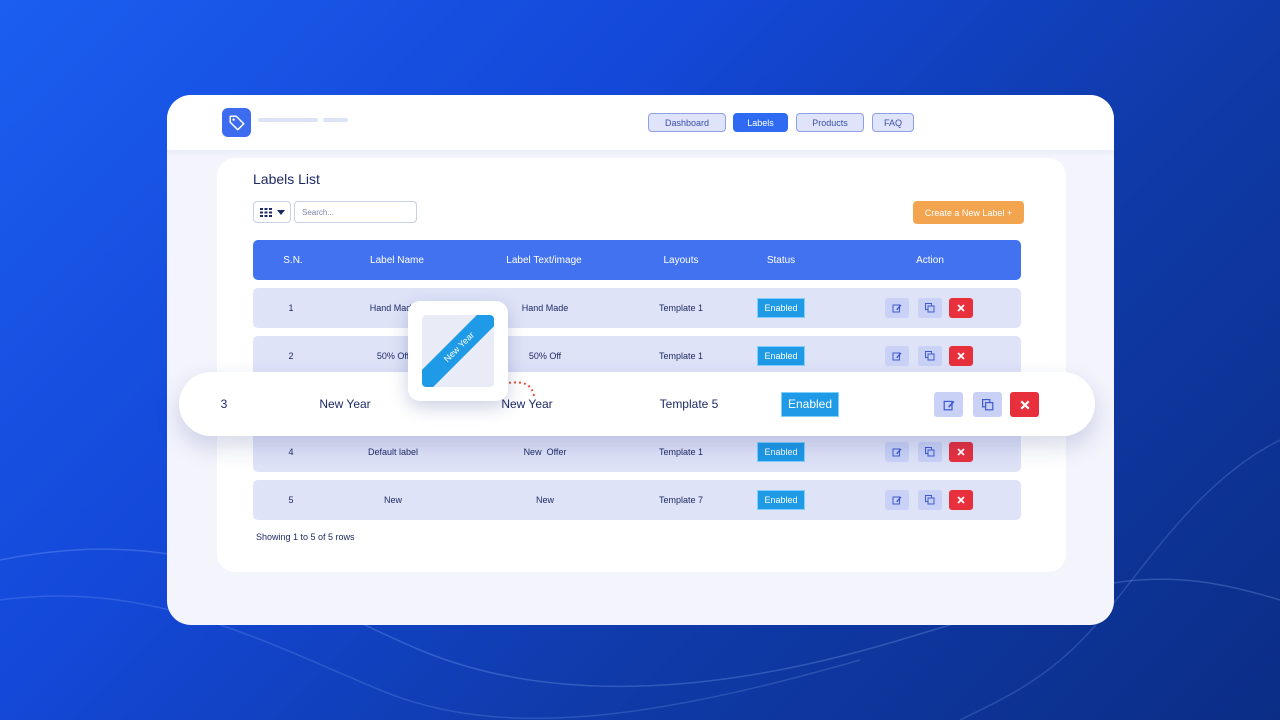  What do you see at coordinates (288, 120) in the screenshot?
I see `app-name-placeholder` at bounding box center [288, 120].